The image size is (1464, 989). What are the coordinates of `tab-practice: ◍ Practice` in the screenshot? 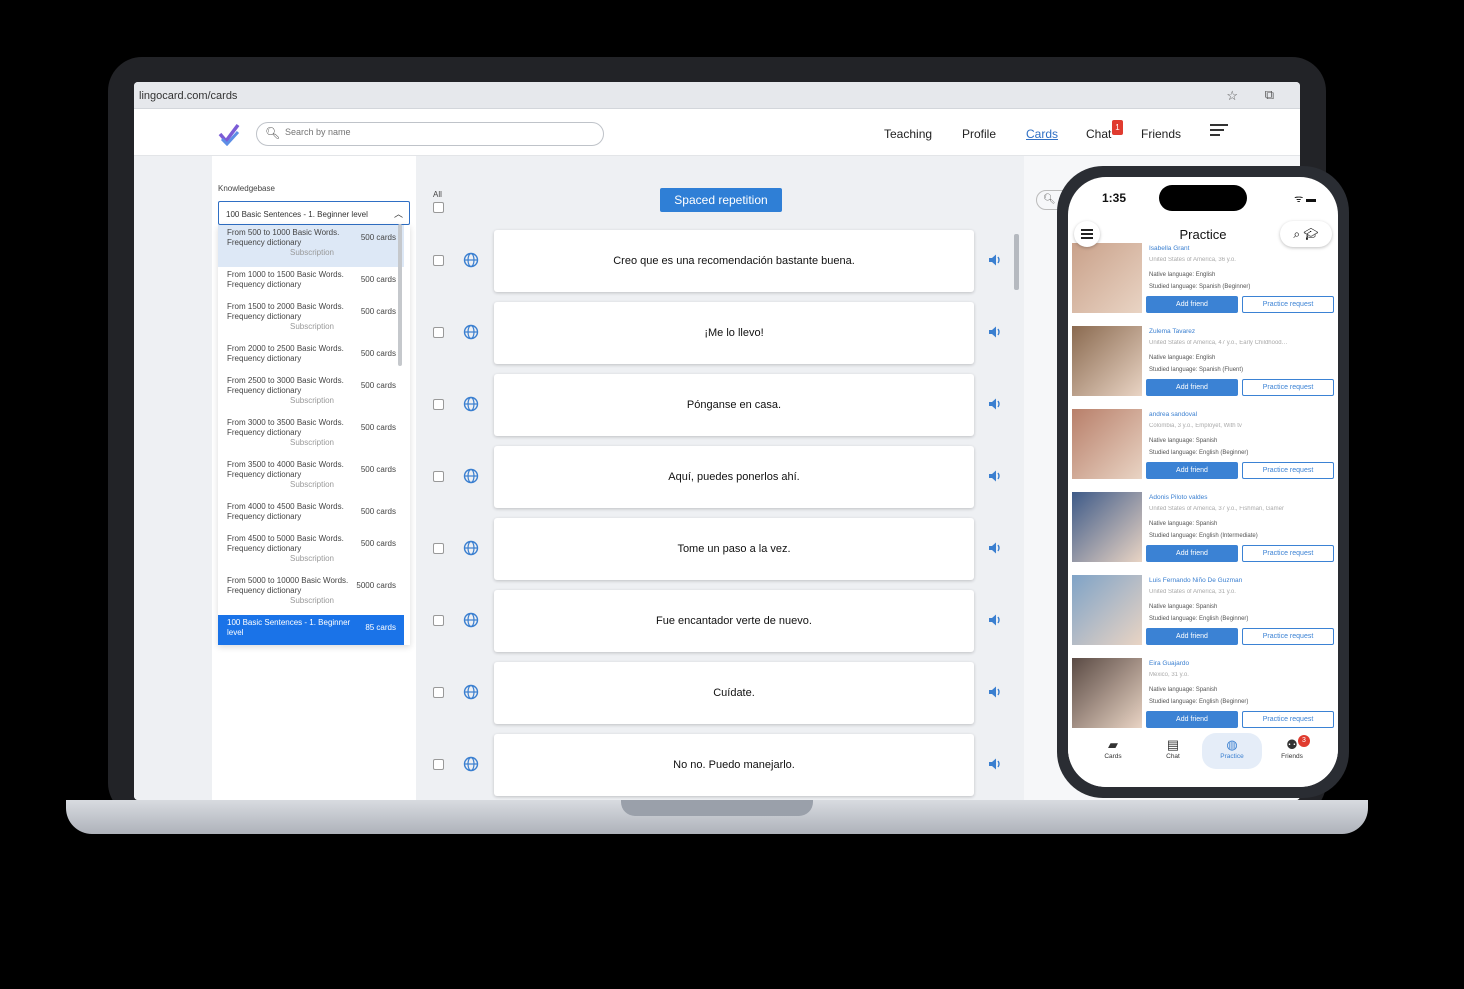 It's located at (1232, 751).